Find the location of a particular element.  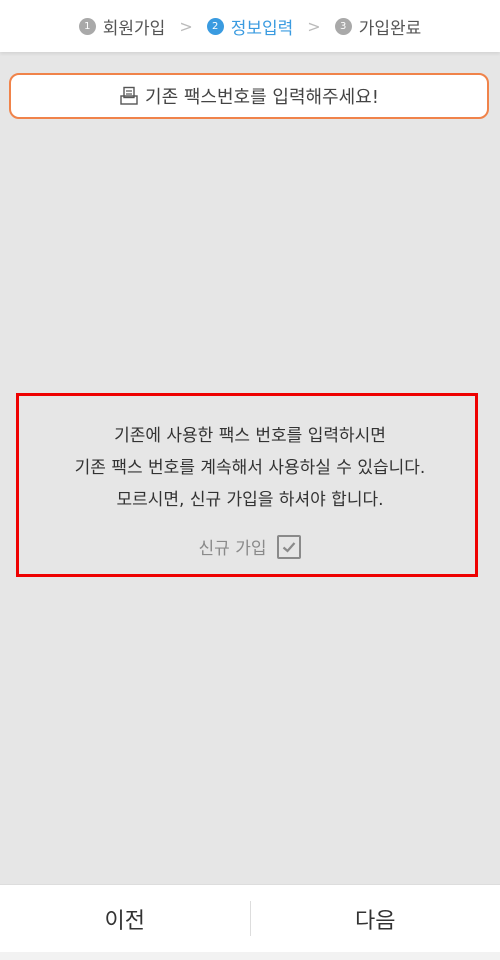

step-label-signup: 회원가입 is located at coordinates (134, 28).